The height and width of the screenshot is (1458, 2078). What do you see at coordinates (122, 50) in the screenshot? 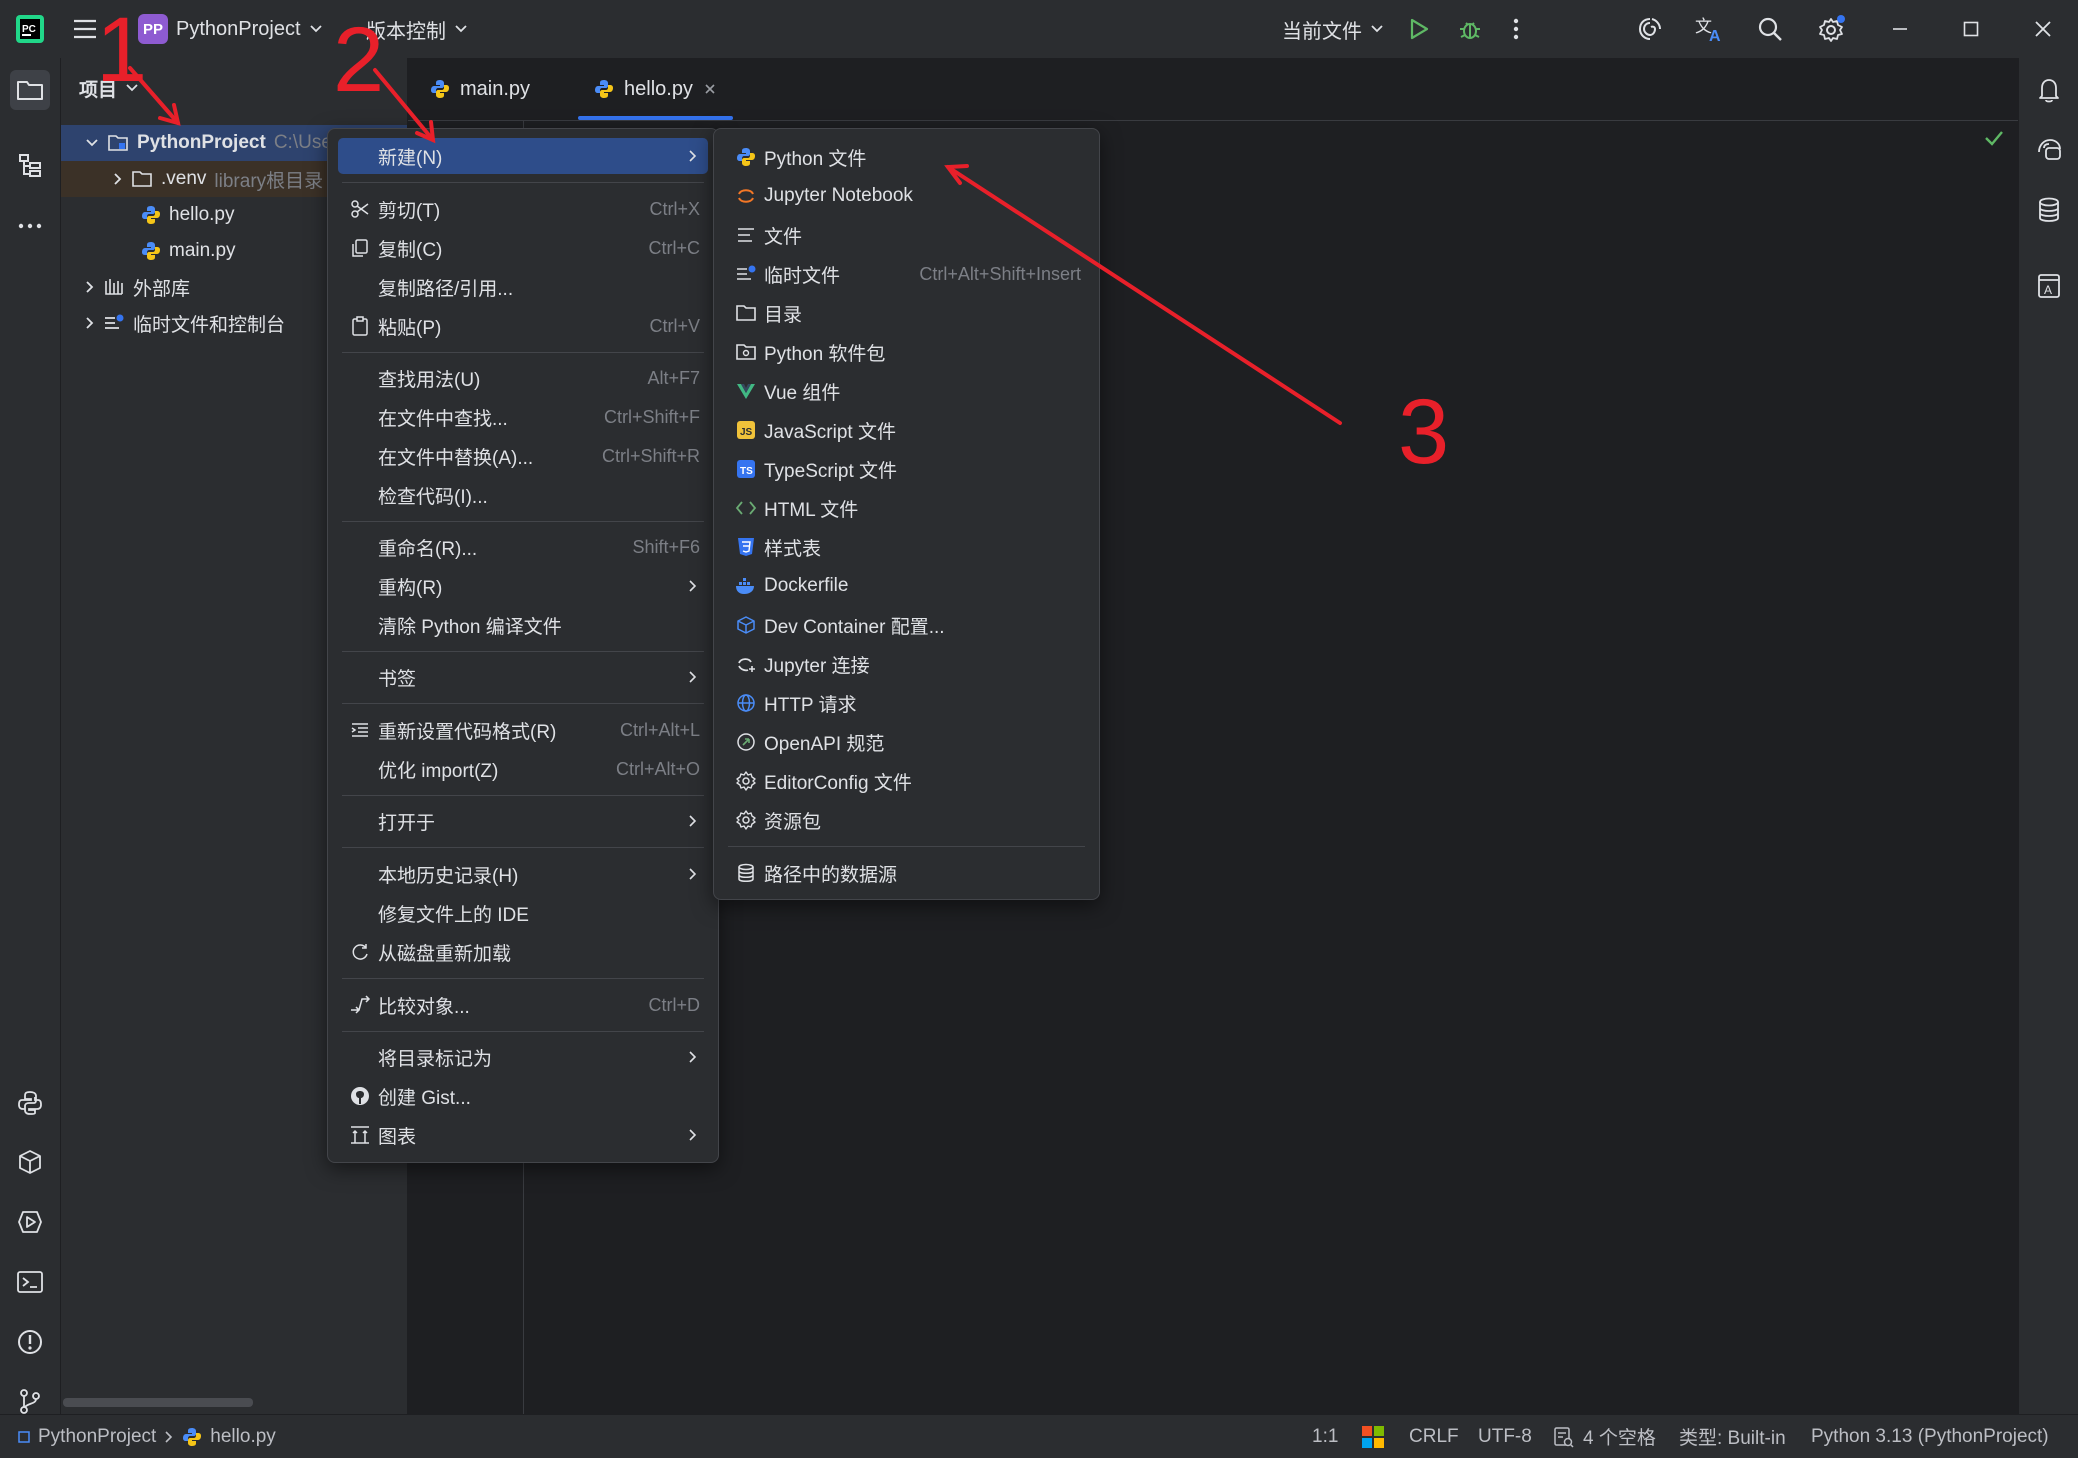
I see `annotation-number-1: 1` at bounding box center [122, 50].